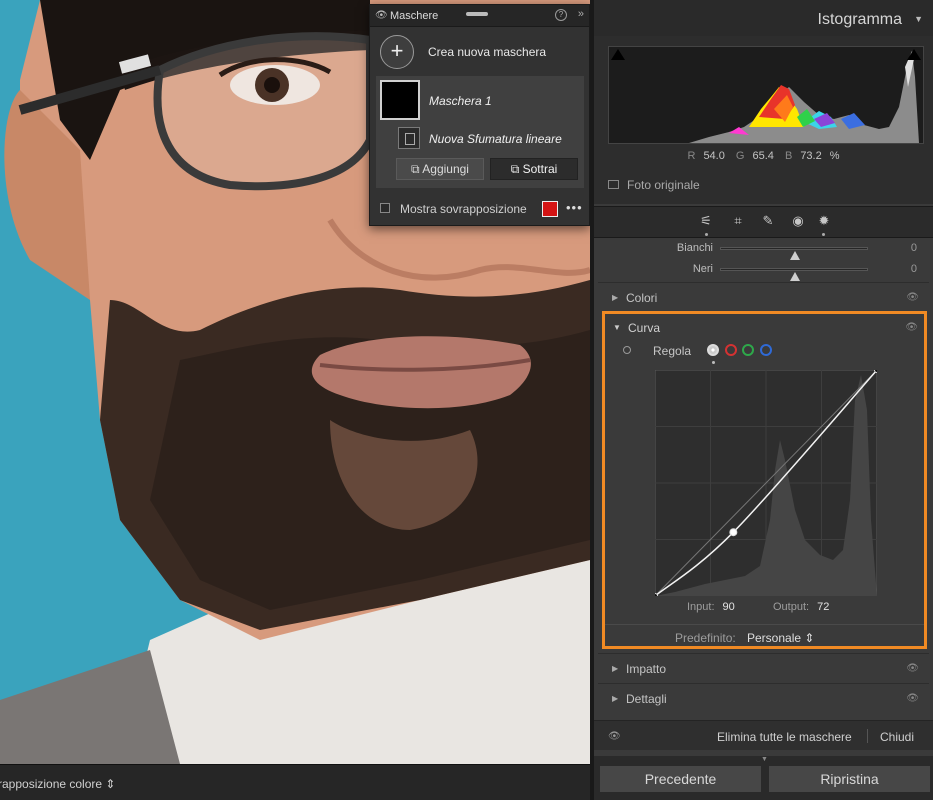 This screenshot has height=800, width=933. I want to click on sliders-icon: ⚟, so click(706, 221).